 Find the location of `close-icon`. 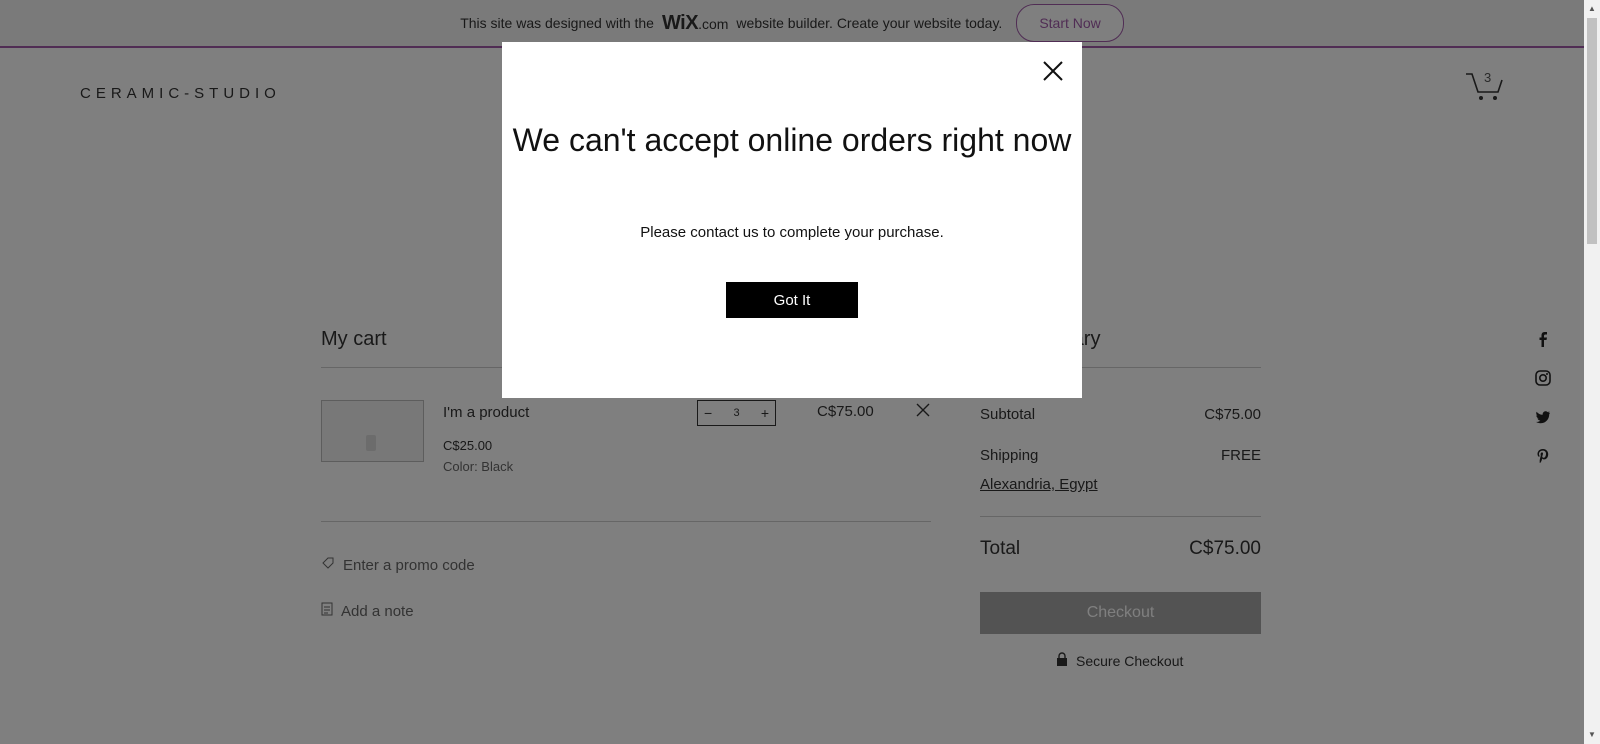

close-icon is located at coordinates (1053, 71).